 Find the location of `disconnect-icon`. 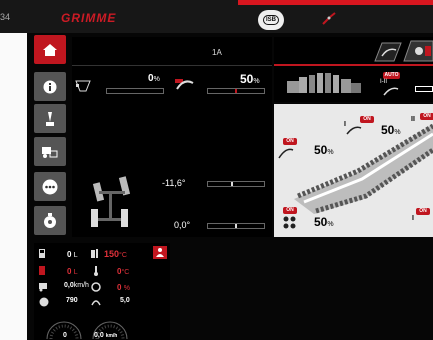

disconnect-icon is located at coordinates (329, 19).